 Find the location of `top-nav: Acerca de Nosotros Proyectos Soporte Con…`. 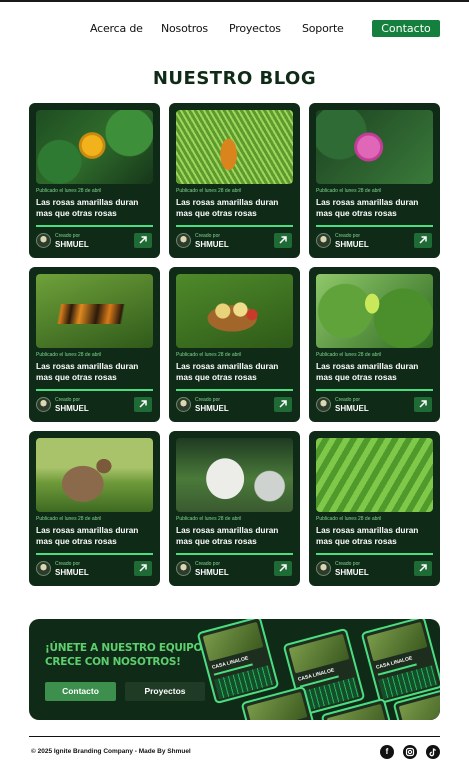

top-nav: Acerca de Nosotros Proyectos Soporte Con… is located at coordinates (234, 30).